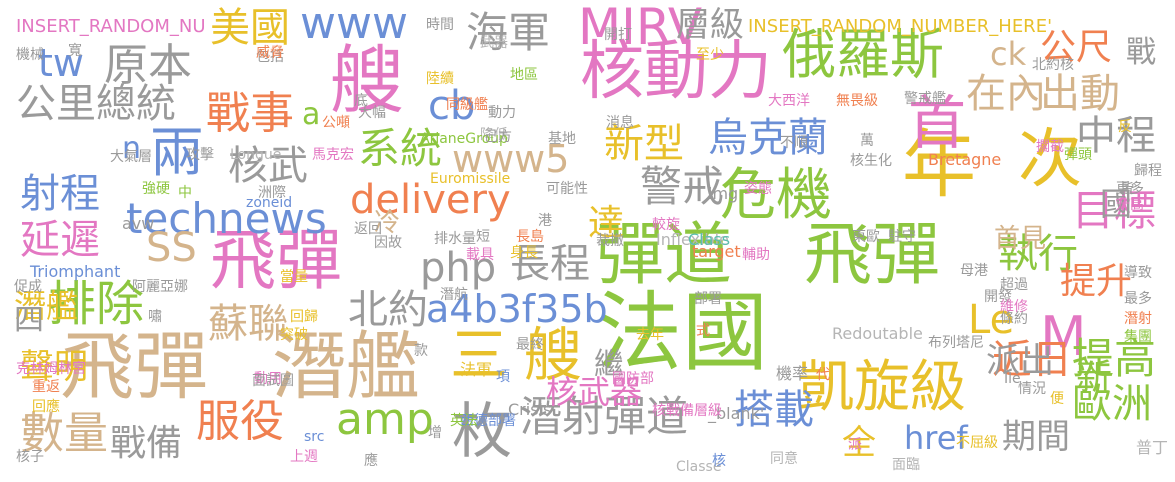 Image resolution: width=1175 pixels, height=482 pixels. I want to click on cloud-word: 核戰備層級, so click(687, 411).